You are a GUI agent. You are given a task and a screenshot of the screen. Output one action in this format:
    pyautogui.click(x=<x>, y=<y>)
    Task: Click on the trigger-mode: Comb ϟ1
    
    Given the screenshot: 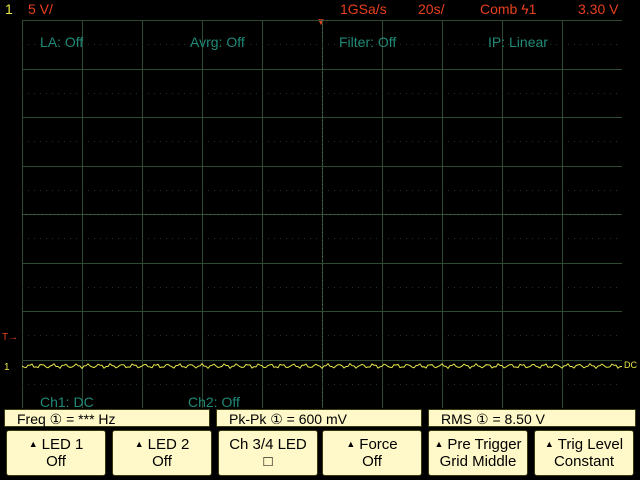 What is the action you would take?
    pyautogui.click(x=508, y=9)
    